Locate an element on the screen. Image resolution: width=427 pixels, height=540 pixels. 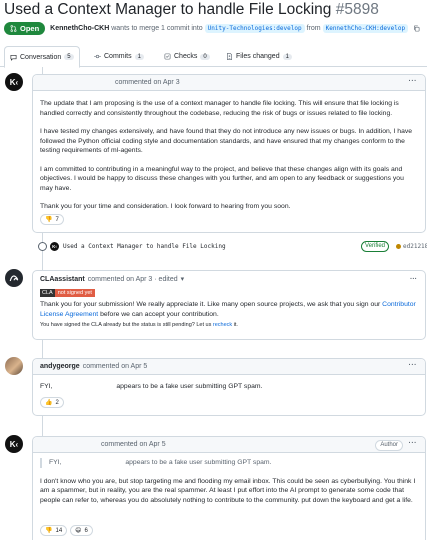
pr-number: #5898 is located at coordinates (357, 9).